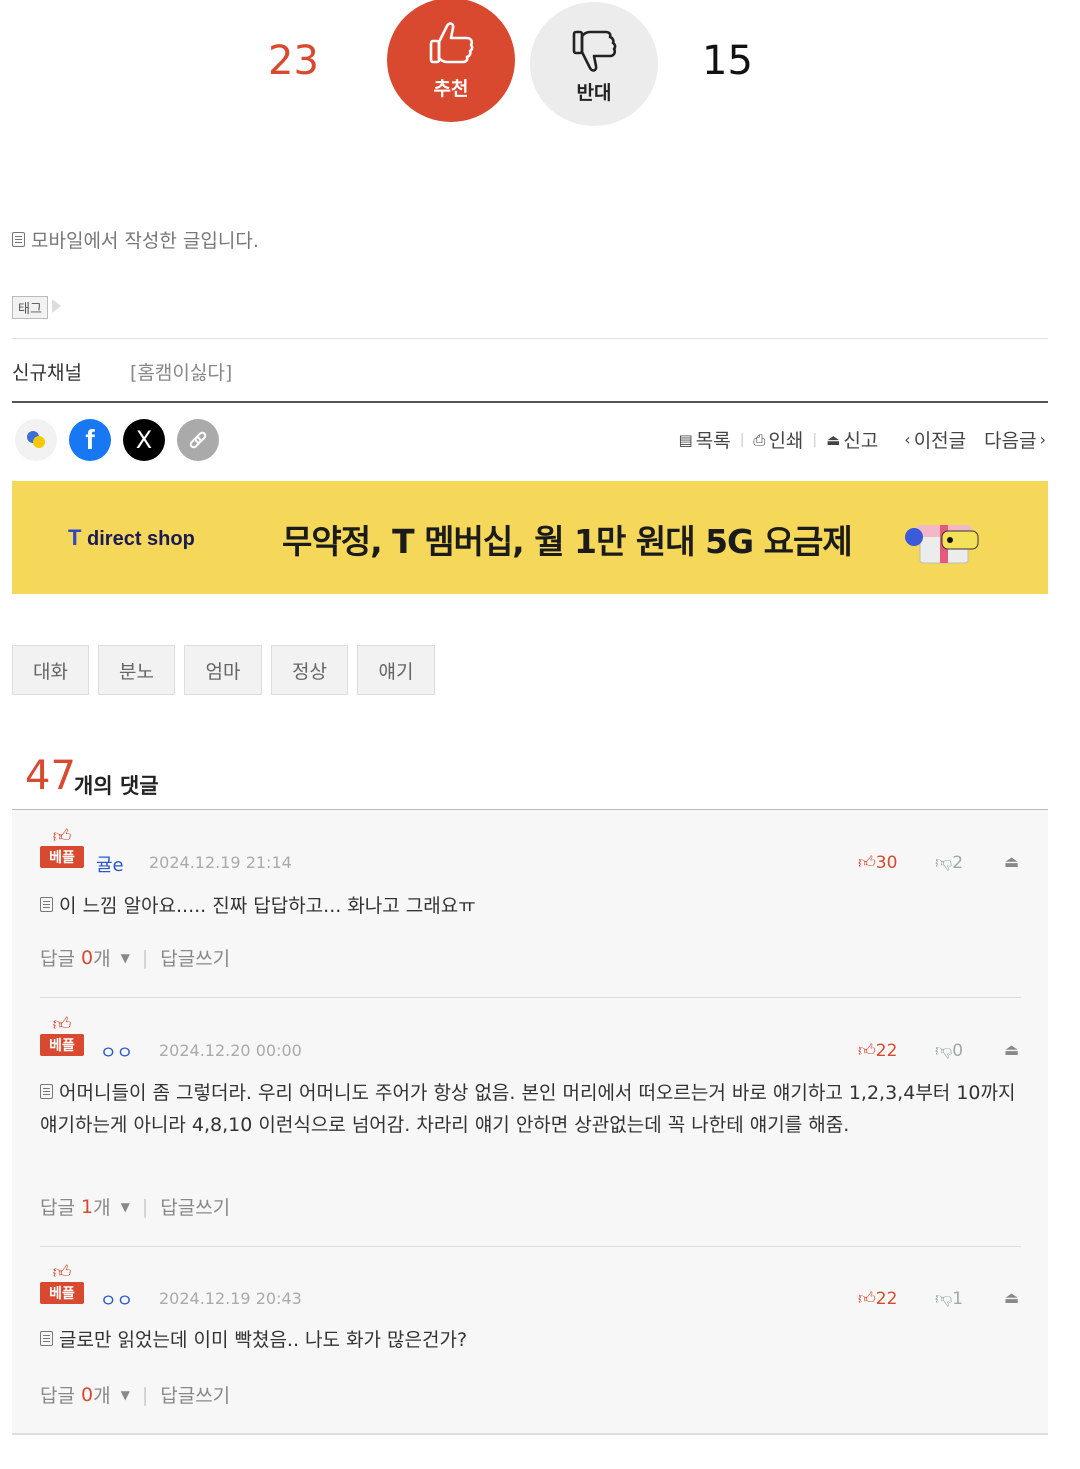  What do you see at coordinates (50, 670) in the screenshot?
I see `keyword-tag: 대화` at bounding box center [50, 670].